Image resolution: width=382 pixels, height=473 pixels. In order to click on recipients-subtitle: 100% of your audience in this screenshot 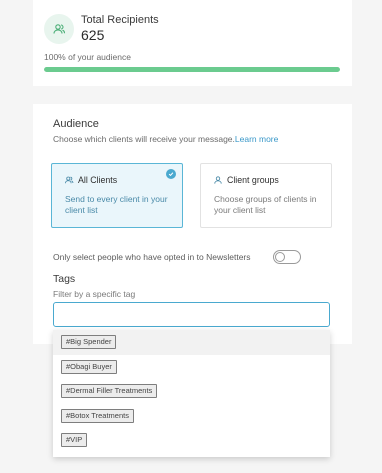, I will do `click(87, 57)`.